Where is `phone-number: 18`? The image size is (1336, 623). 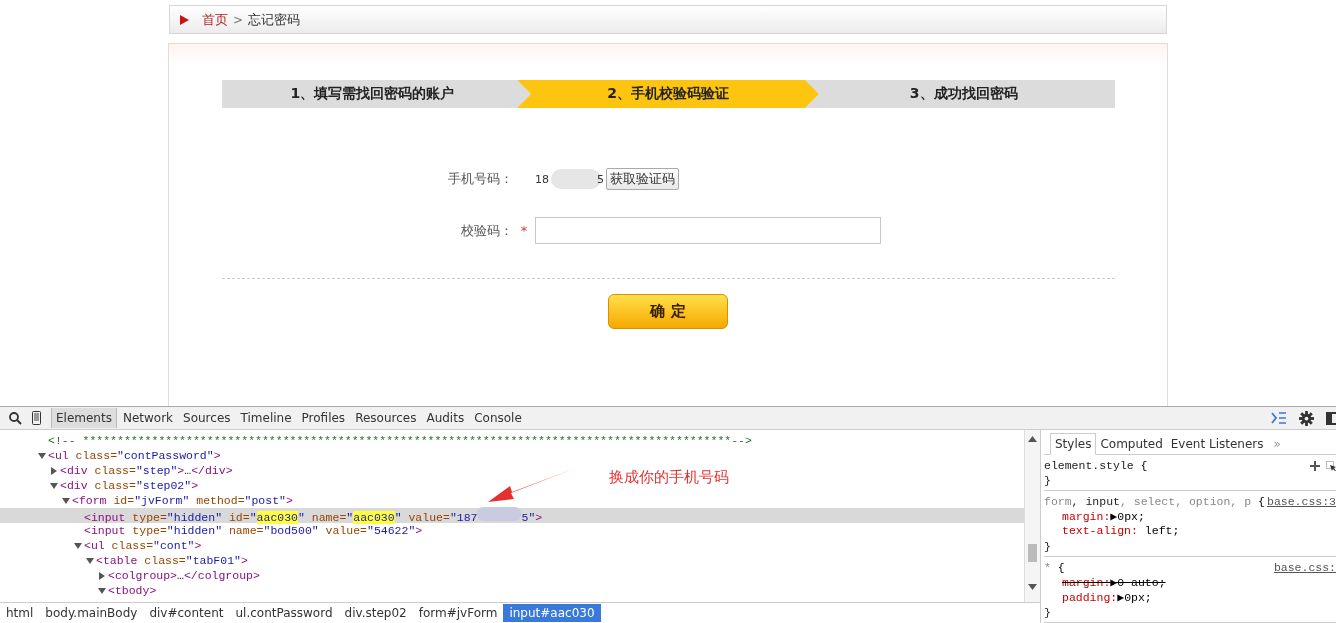
phone-number: 18 is located at coordinates (542, 179).